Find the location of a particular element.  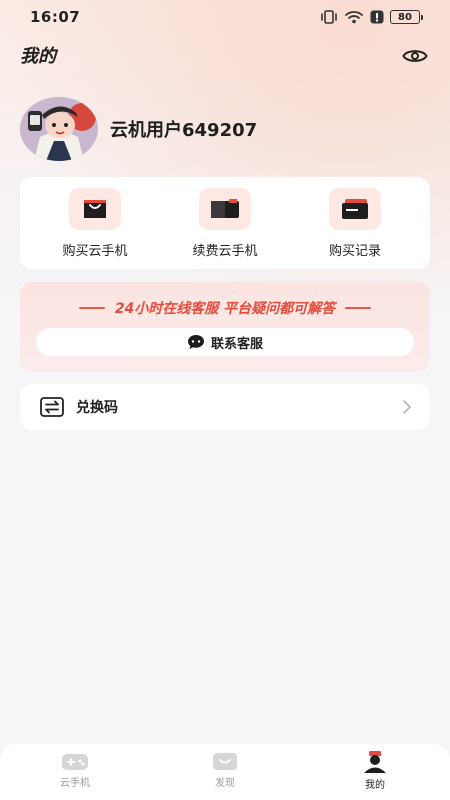

service-banner: 24小时在线客服 平台疑问都可解答 is located at coordinates (225, 308).